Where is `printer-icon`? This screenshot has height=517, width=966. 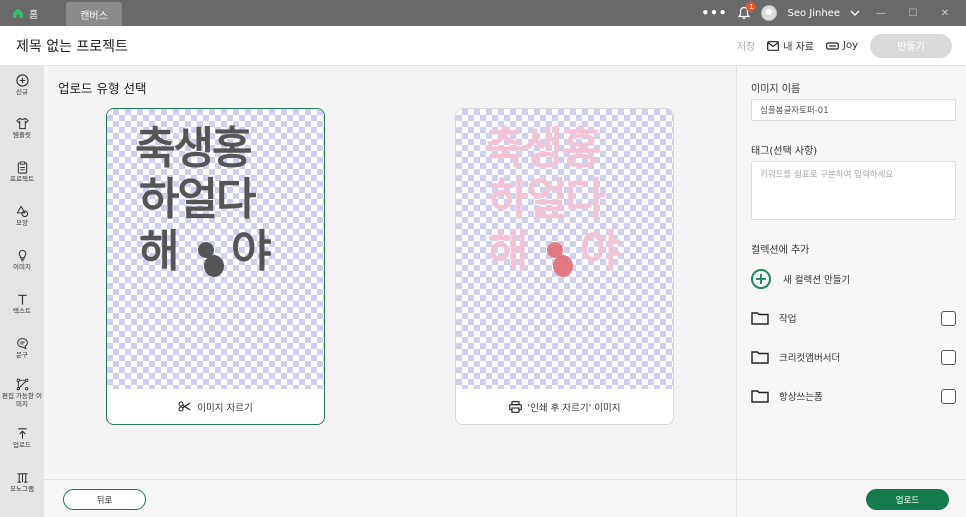
printer-icon is located at coordinates (515, 406).